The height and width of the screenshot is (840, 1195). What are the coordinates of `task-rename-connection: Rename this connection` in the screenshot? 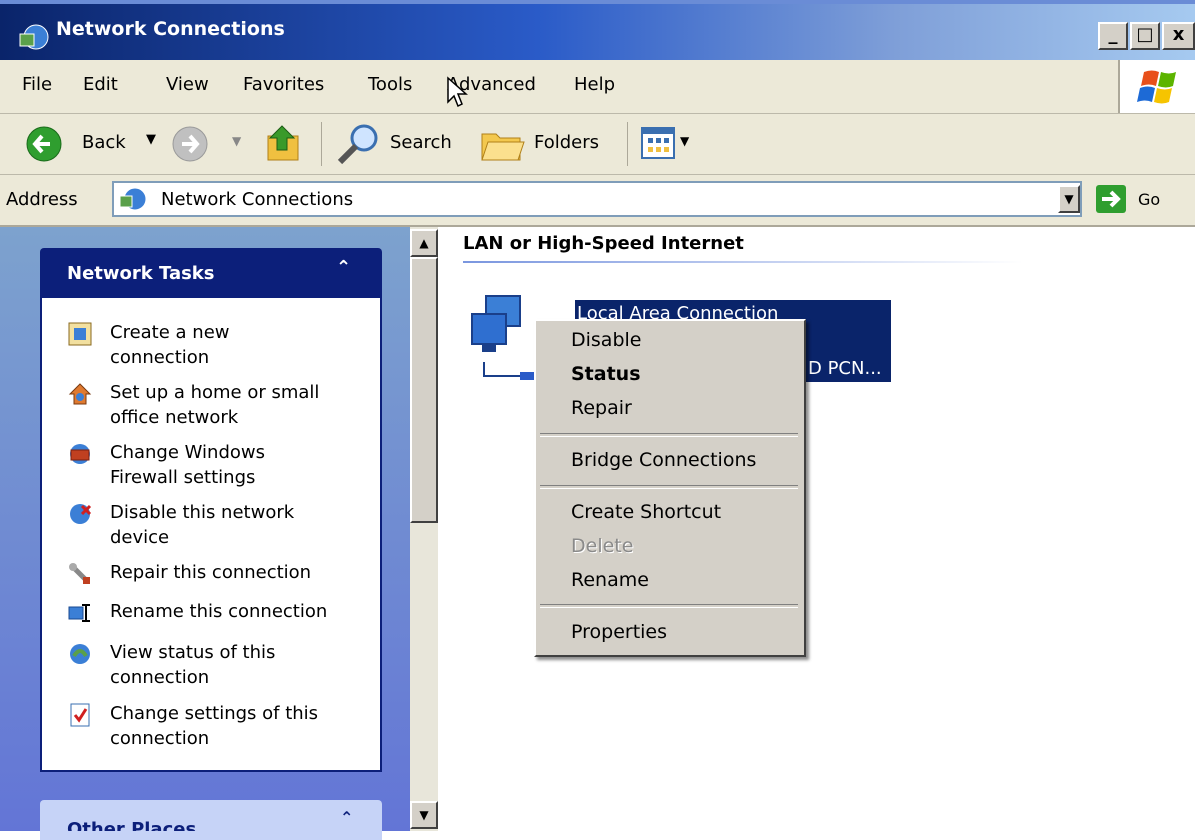 It's located at (218, 611).